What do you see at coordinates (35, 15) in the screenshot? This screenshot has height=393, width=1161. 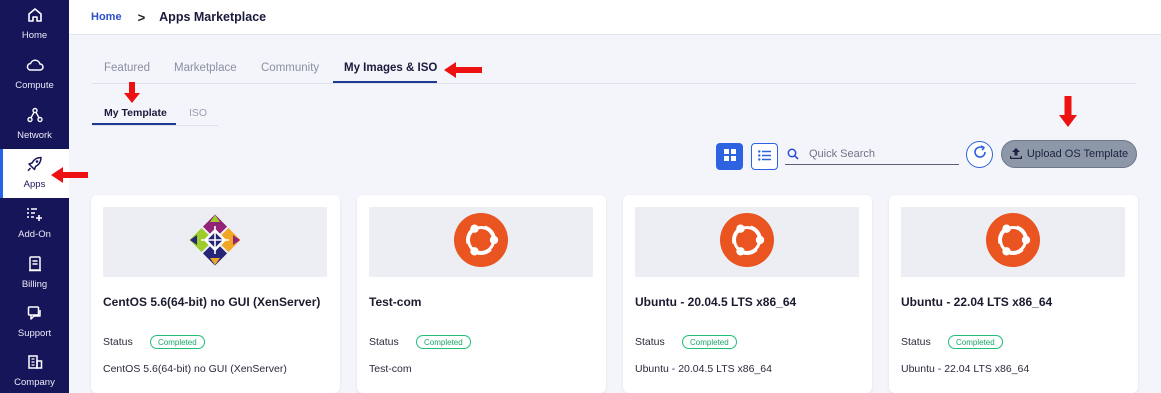 I see `home-icon` at bounding box center [35, 15].